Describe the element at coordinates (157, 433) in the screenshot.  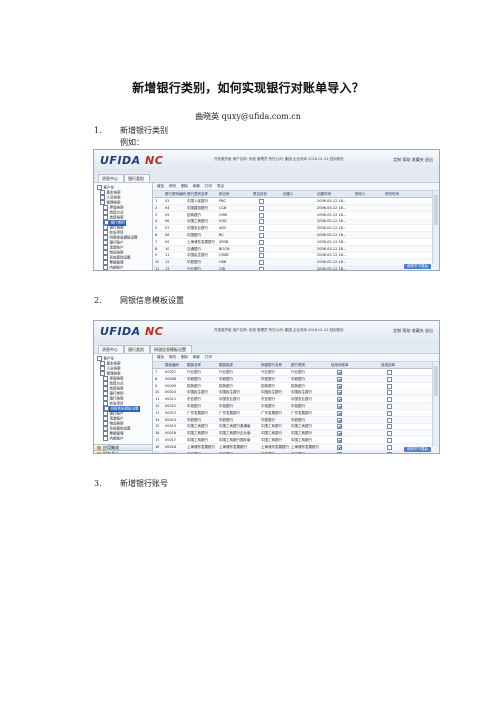
I see `table-cell: 16` at that location.